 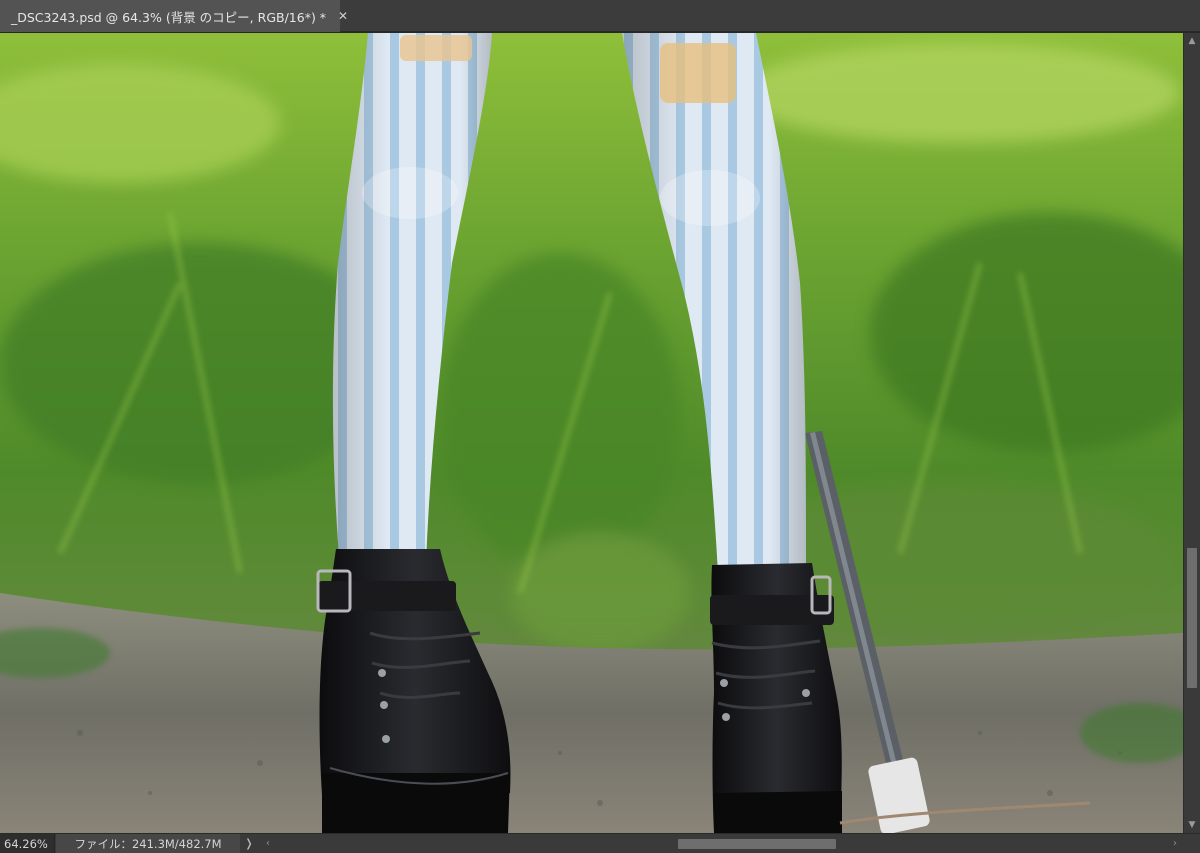 I want to click on zoom-level-field: 64.26%, so click(x=27, y=843).